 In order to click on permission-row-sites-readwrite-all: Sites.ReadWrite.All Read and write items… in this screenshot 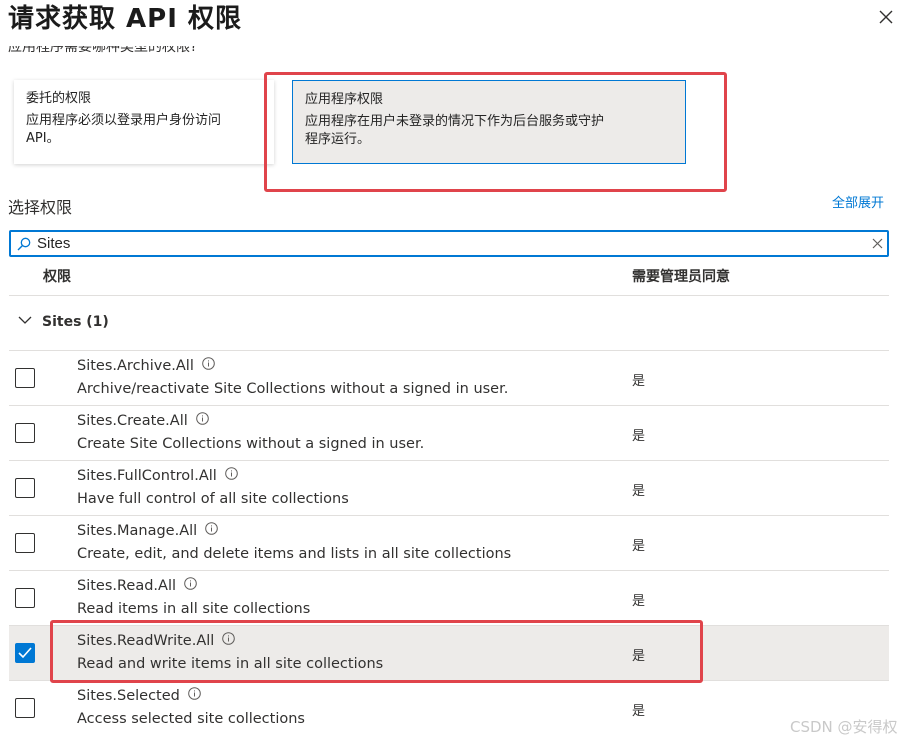, I will do `click(449, 653)`.